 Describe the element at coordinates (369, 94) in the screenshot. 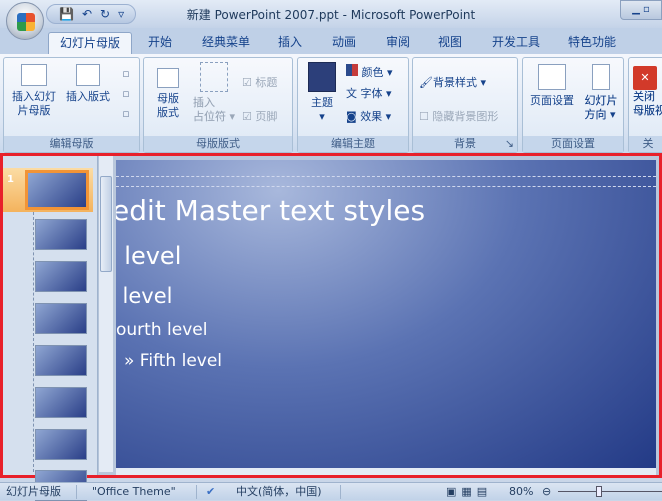

I see `fonts-button: 文 字体 ▾` at that location.